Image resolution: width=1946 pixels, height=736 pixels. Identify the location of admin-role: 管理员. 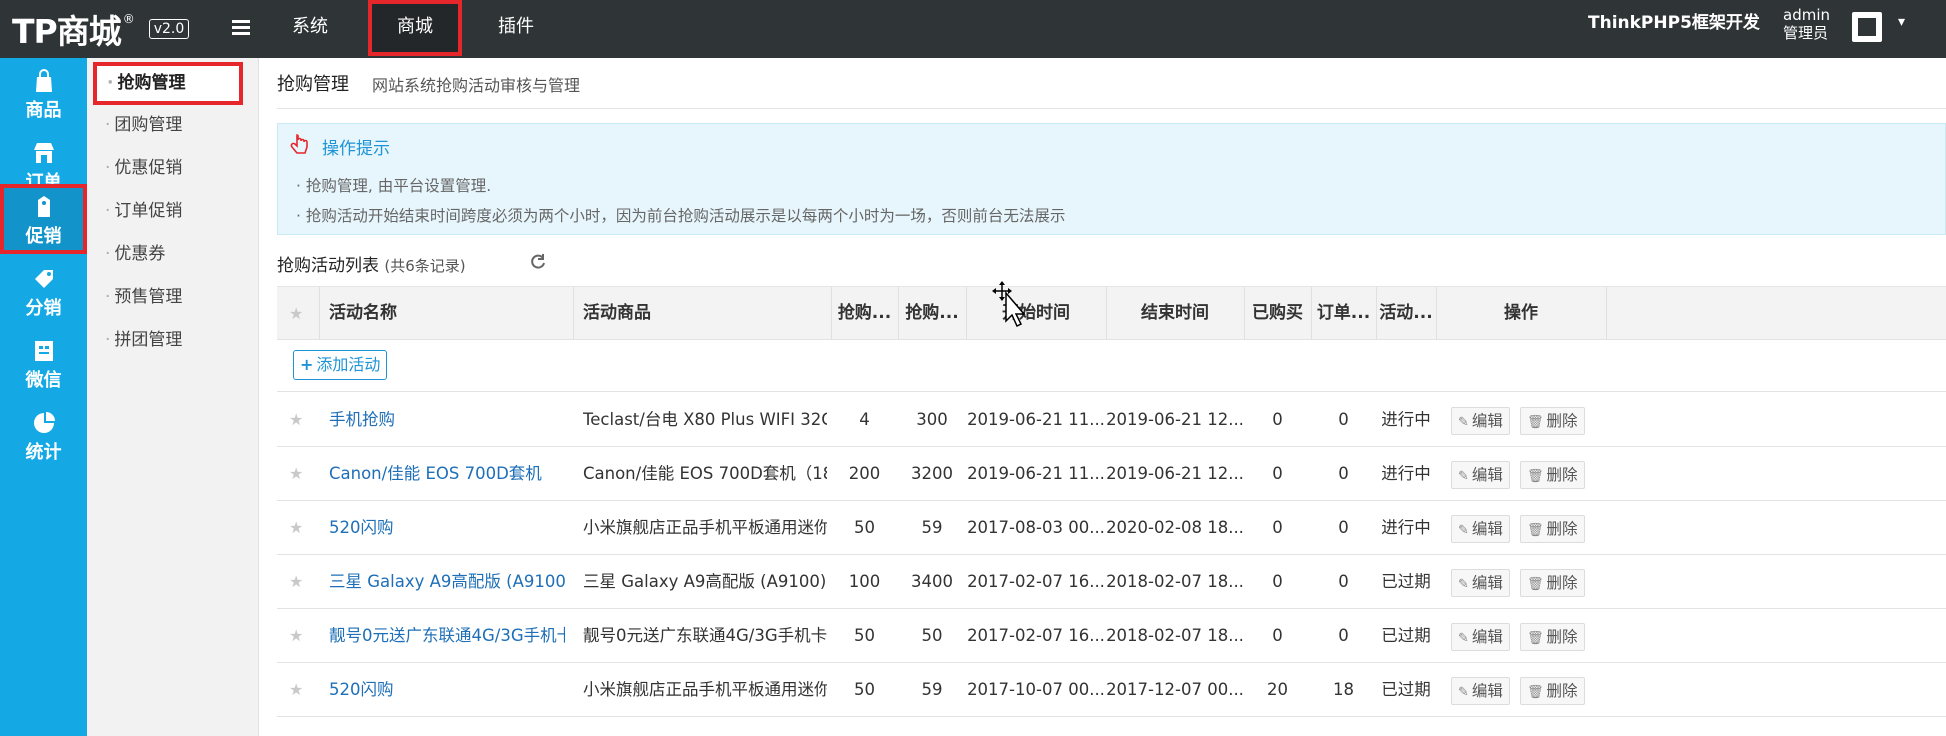
(1805, 33).